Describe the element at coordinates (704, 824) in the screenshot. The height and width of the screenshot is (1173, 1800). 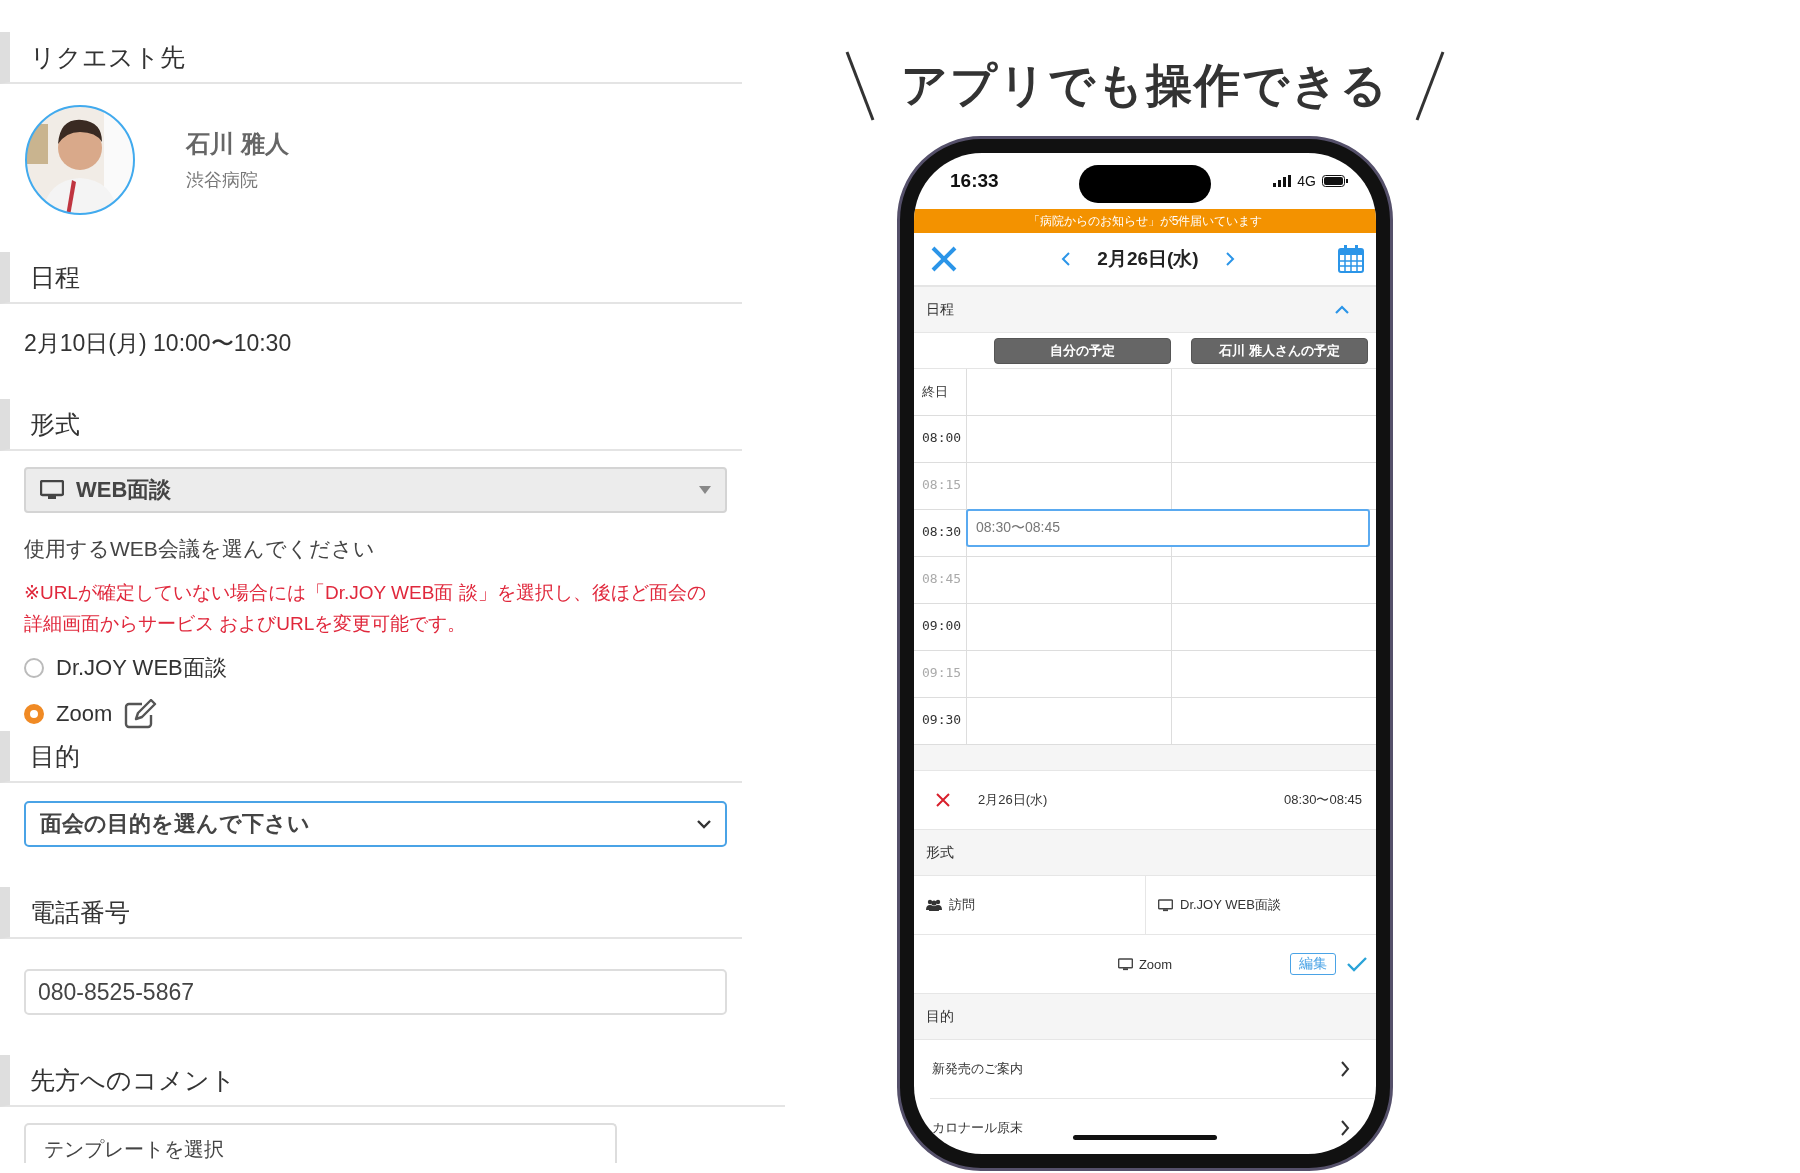
I see `chevron-down-icon` at that location.